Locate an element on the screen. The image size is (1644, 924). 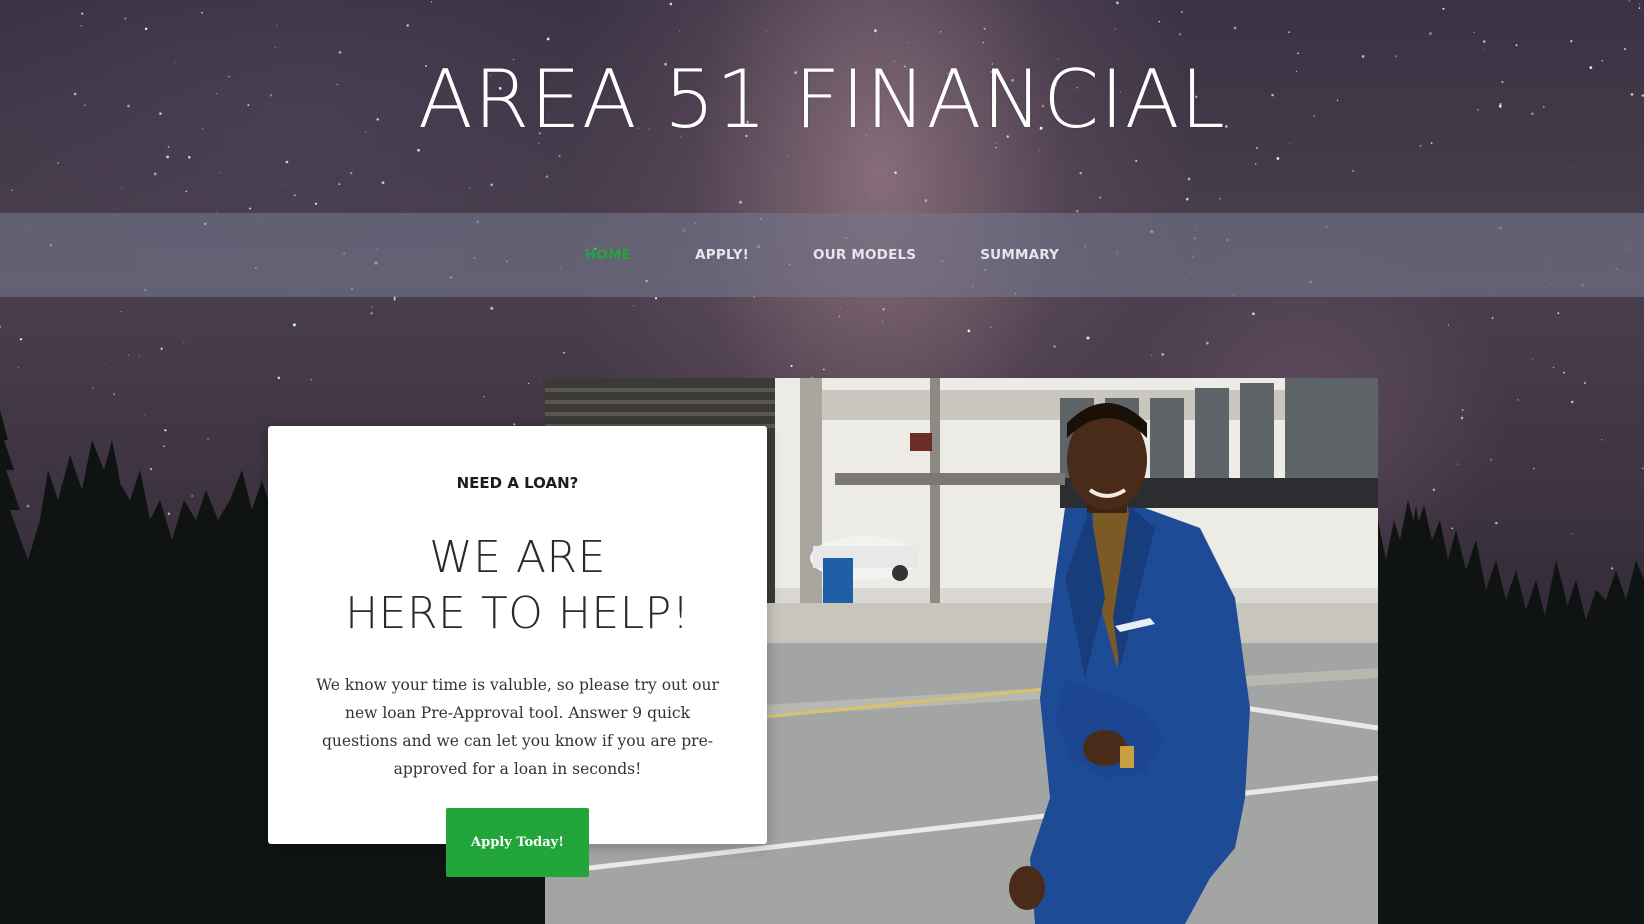
headline-line-1: WE ARE is located at coordinates (517, 557).